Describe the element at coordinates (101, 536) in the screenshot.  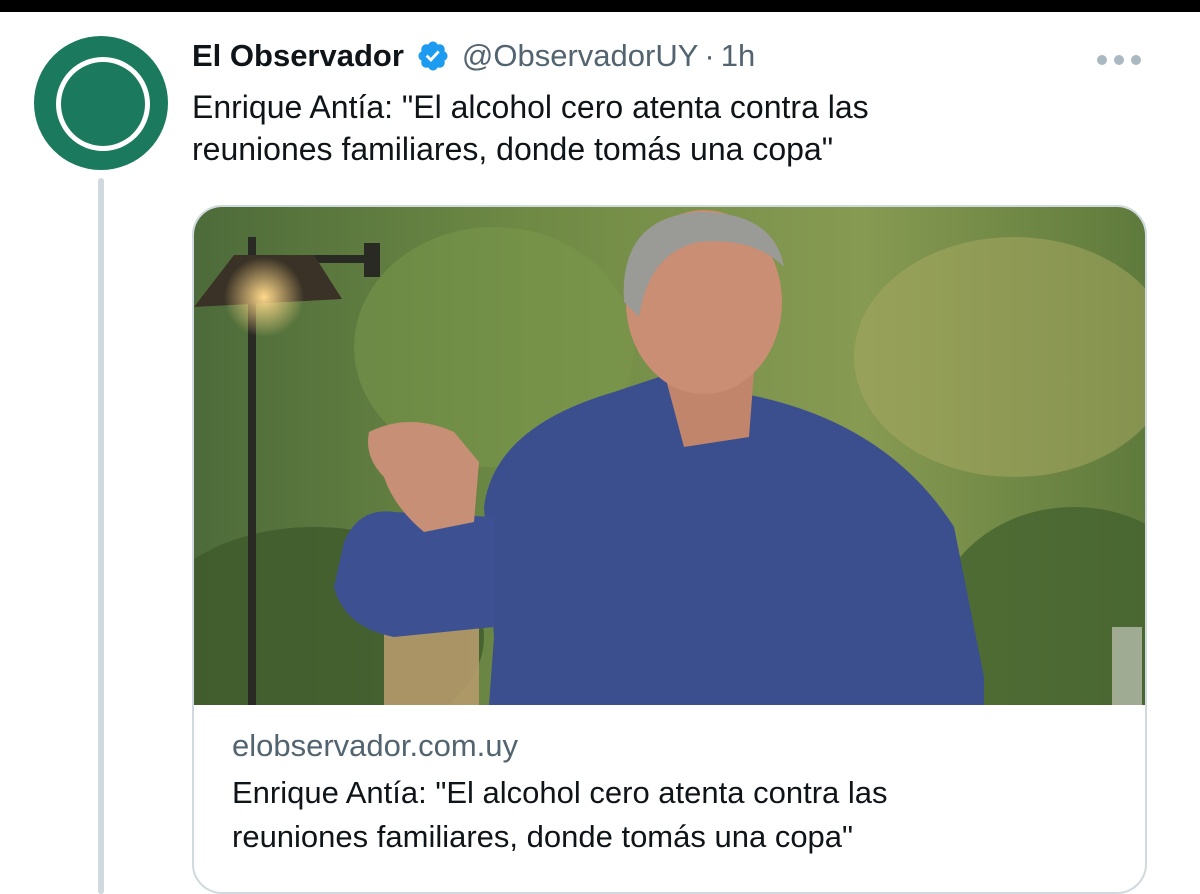
I see `thread-line` at that location.